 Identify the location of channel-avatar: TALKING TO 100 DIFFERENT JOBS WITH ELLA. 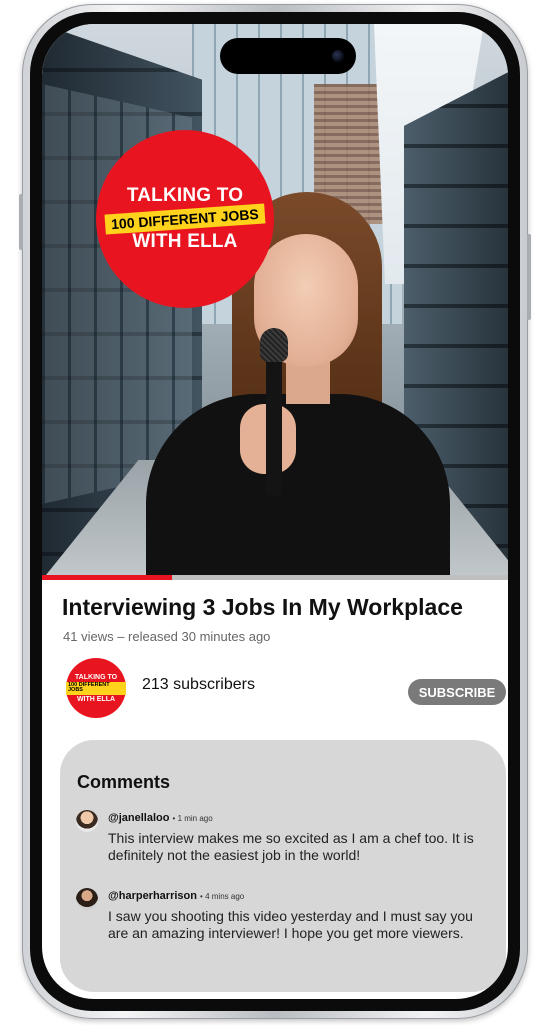
(96, 688).